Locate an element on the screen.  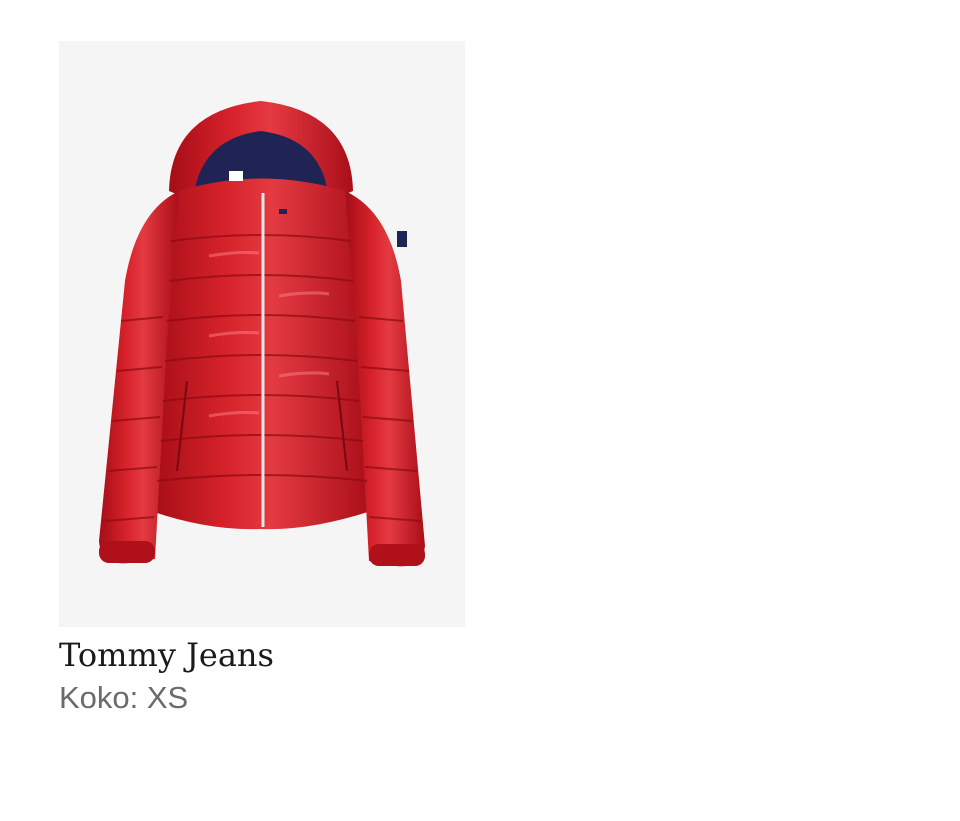
product-brand: Tommy Jeans is located at coordinates (262, 655).